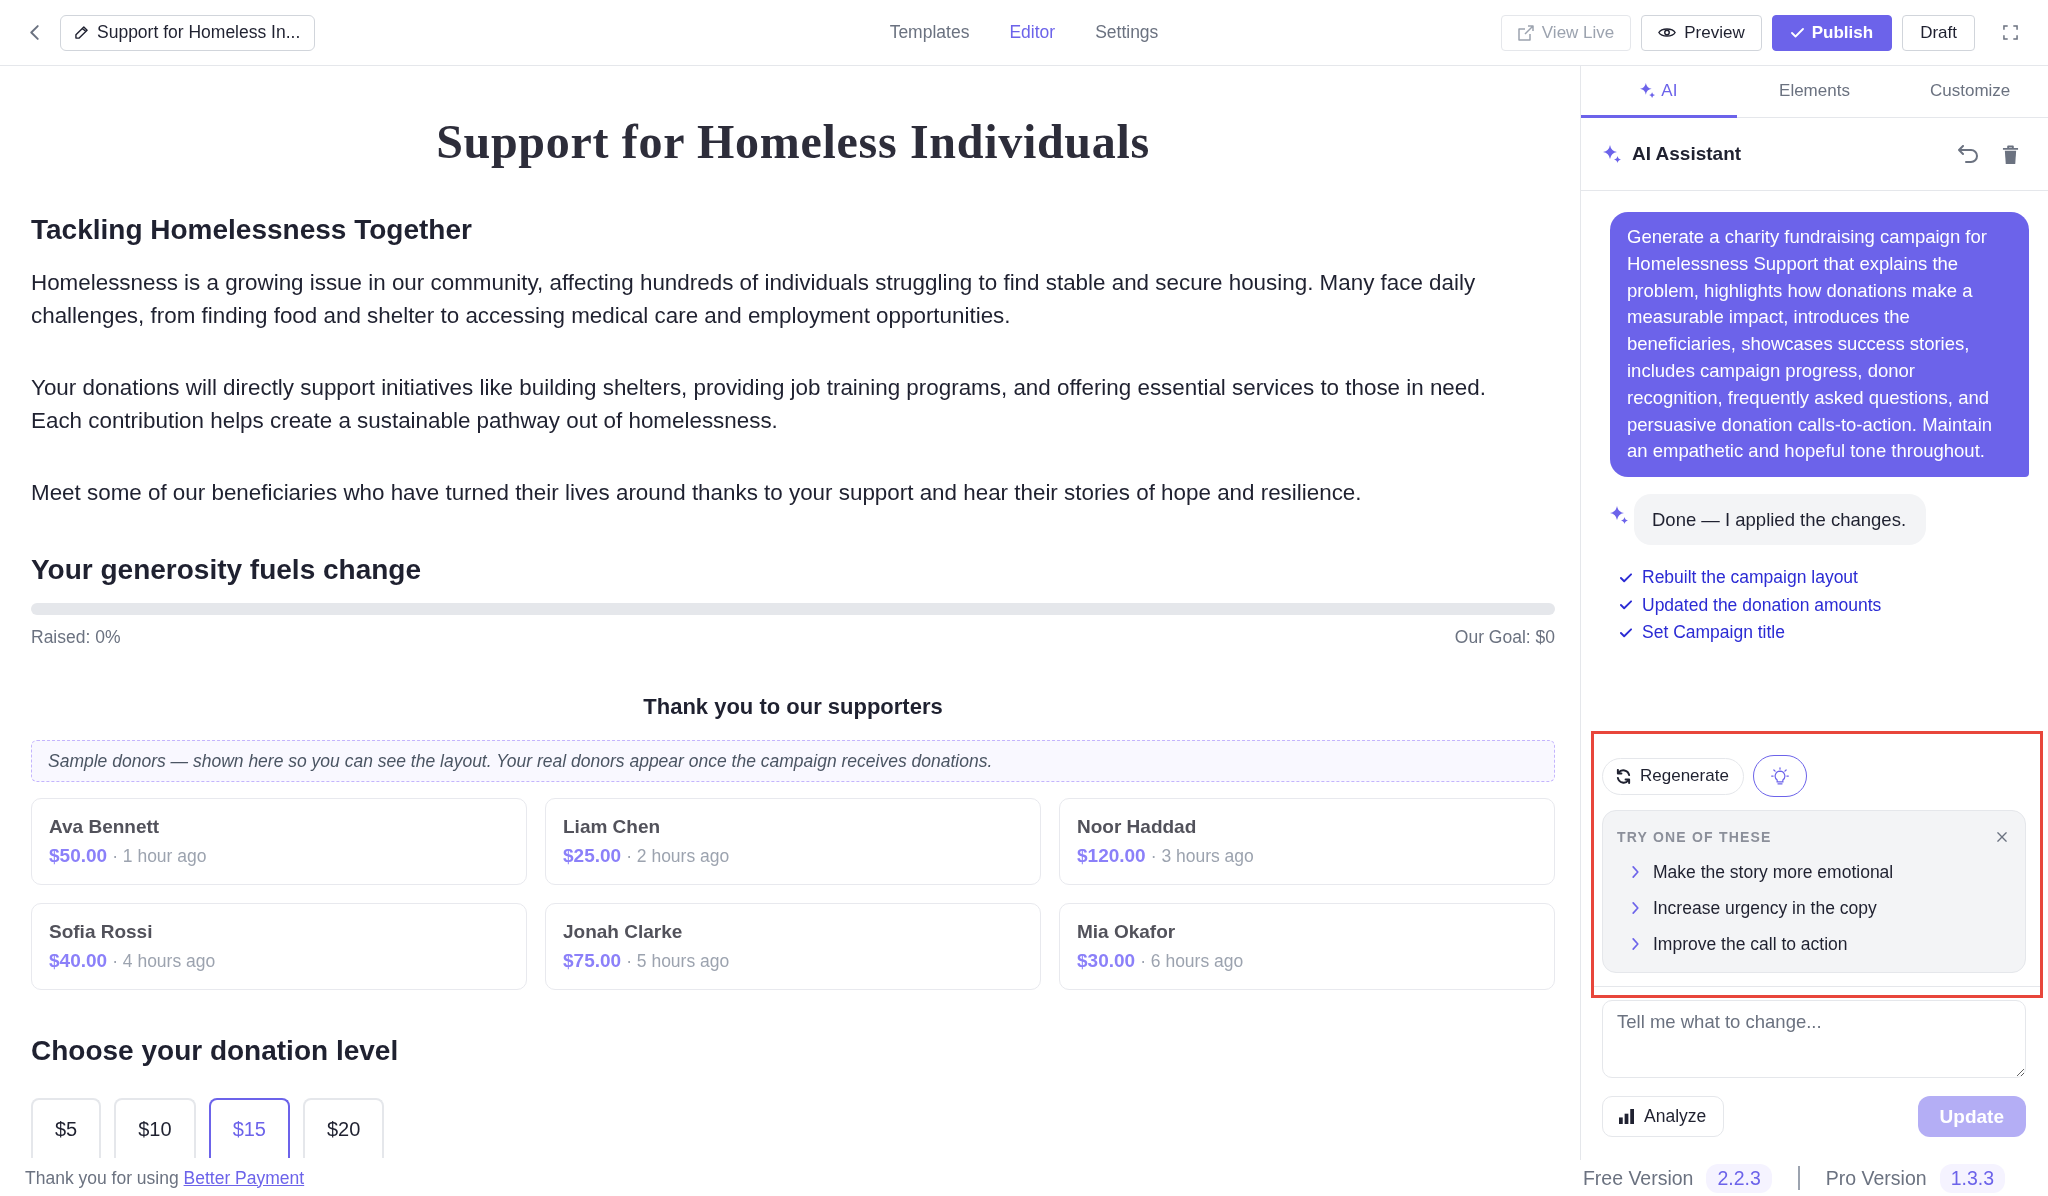 The width and height of the screenshot is (2048, 1196). Describe the element at coordinates (1876, 1178) in the screenshot. I see `version-label: Pro Version` at that location.